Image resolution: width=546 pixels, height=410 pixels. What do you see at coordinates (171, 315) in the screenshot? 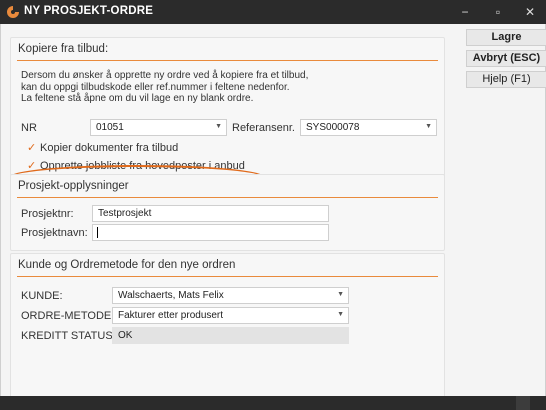
I see `order-method-value: Fakturer etter produsert` at bounding box center [171, 315].